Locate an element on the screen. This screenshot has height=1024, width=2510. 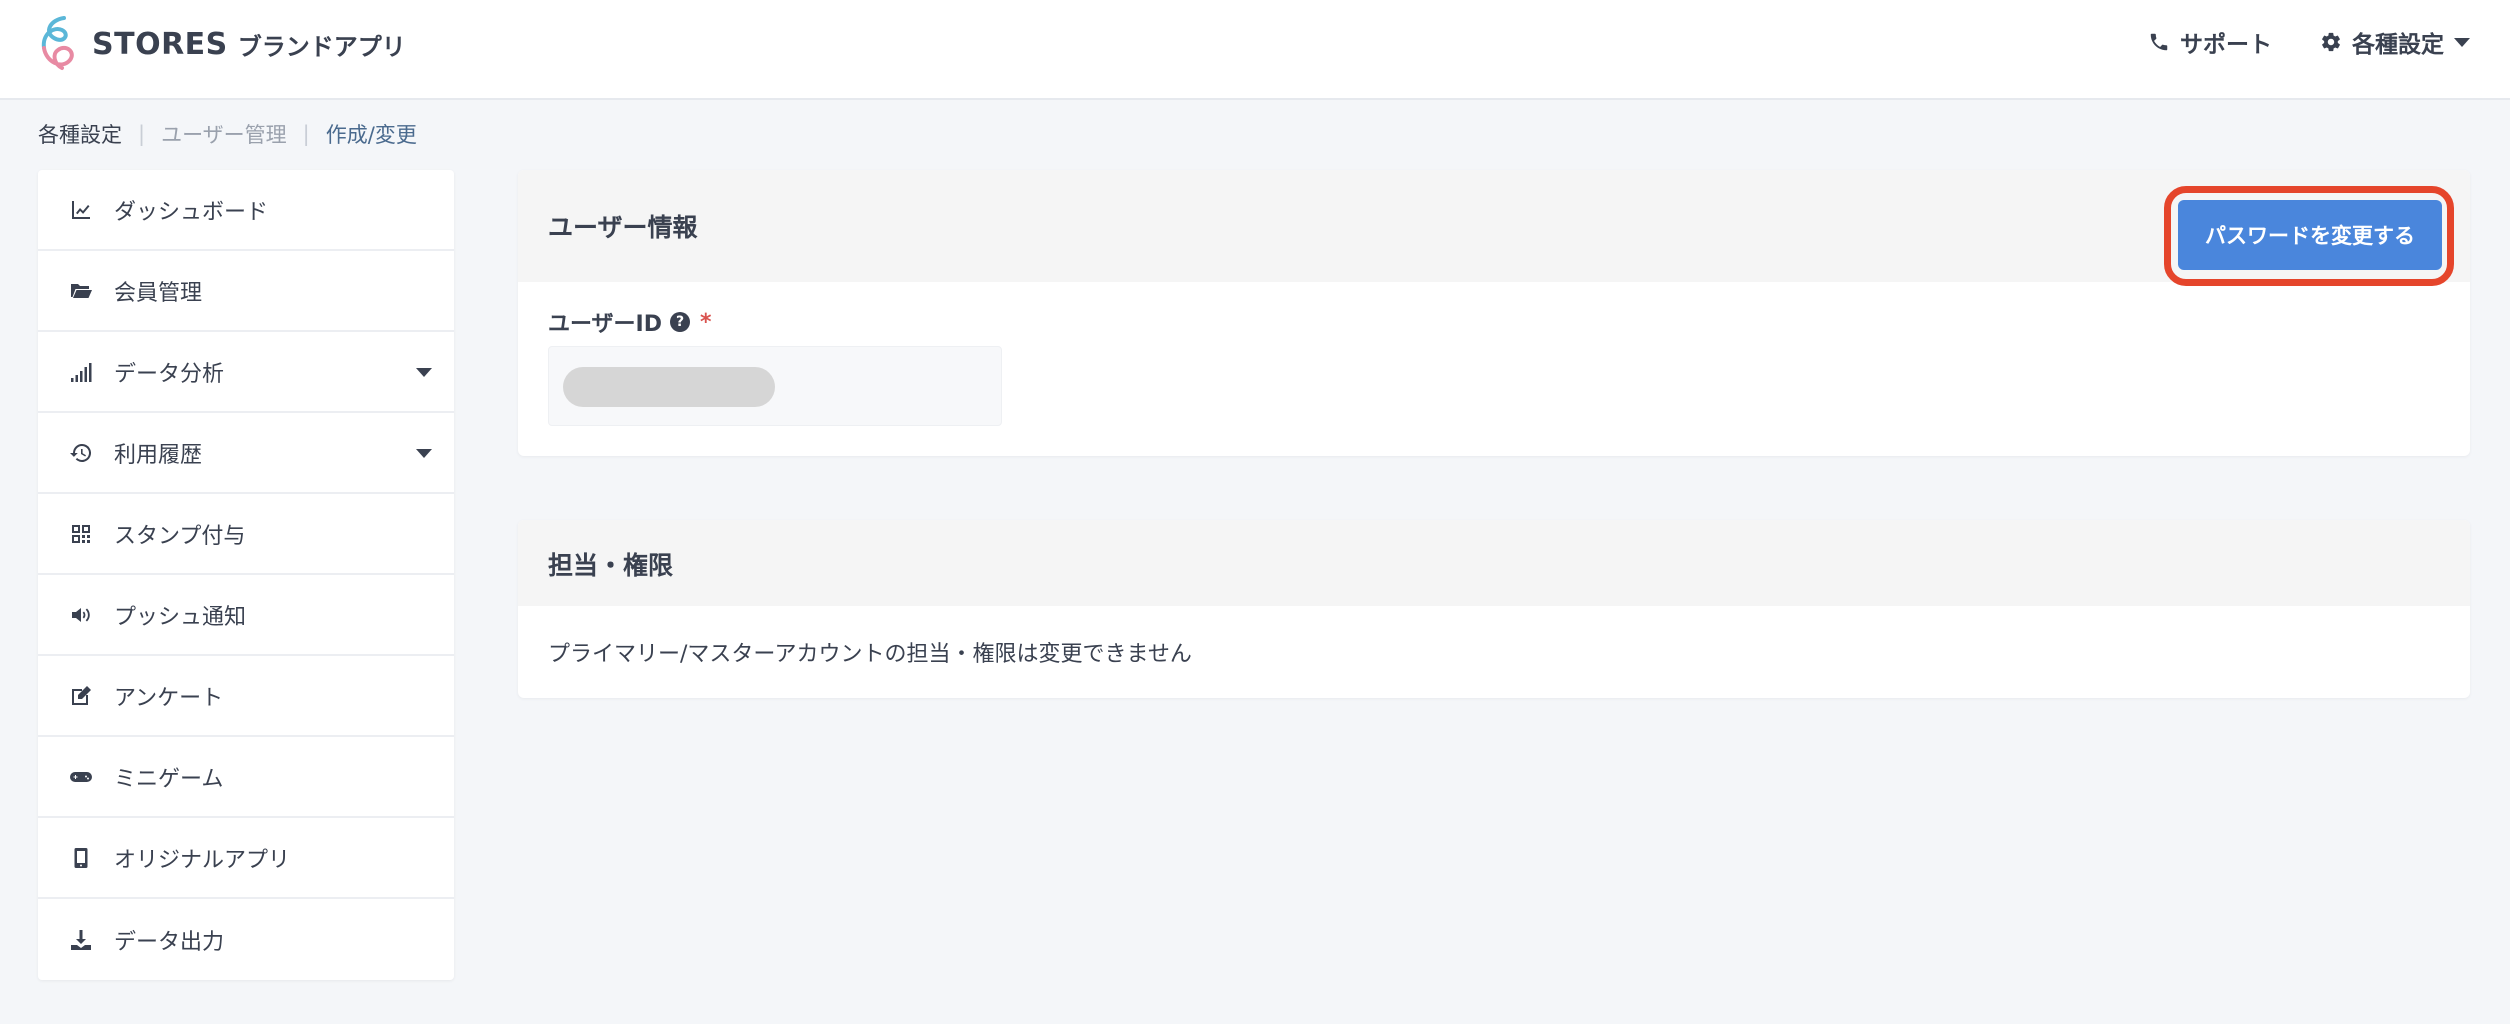
gear-icon is located at coordinates (2331, 42).